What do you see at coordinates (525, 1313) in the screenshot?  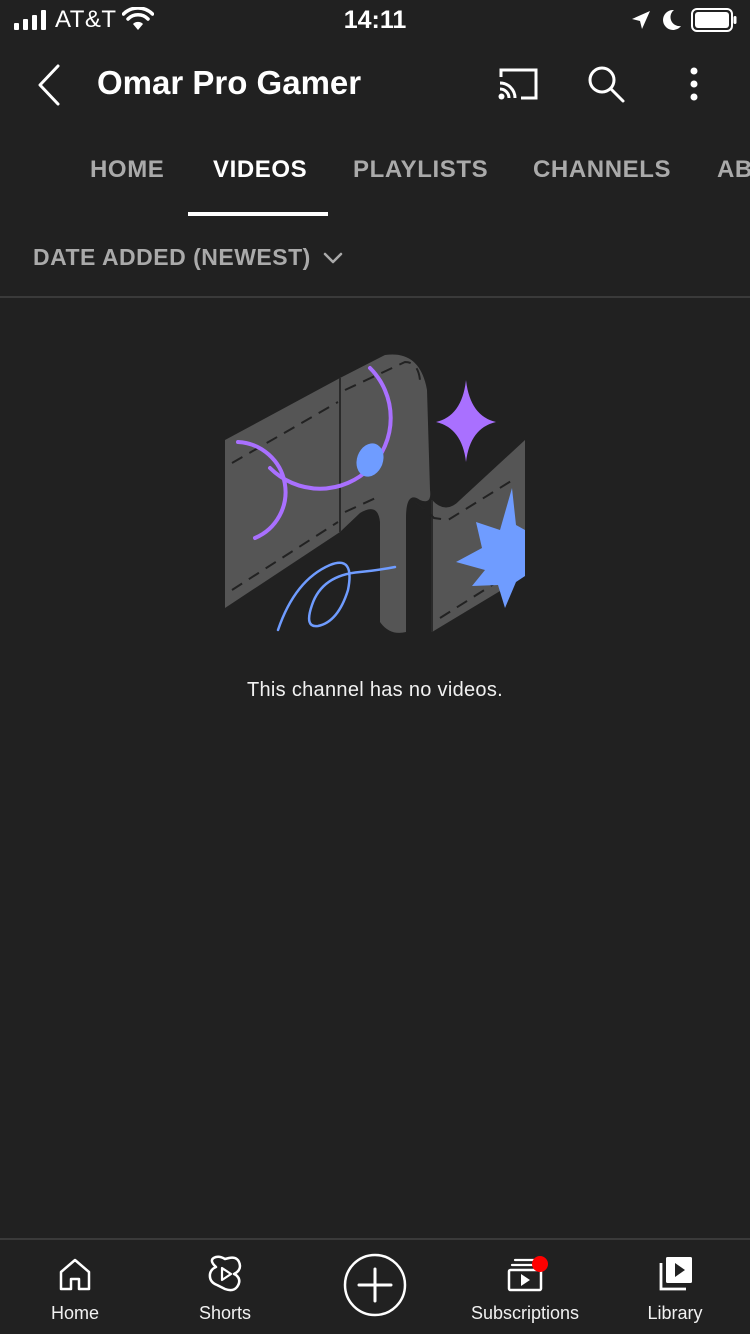 I see `nav-subscriptions-label: Subscriptions` at bounding box center [525, 1313].